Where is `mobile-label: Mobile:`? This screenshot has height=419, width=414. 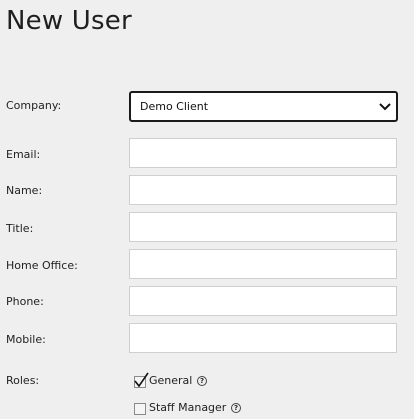 mobile-label: Mobile: is located at coordinates (26, 339).